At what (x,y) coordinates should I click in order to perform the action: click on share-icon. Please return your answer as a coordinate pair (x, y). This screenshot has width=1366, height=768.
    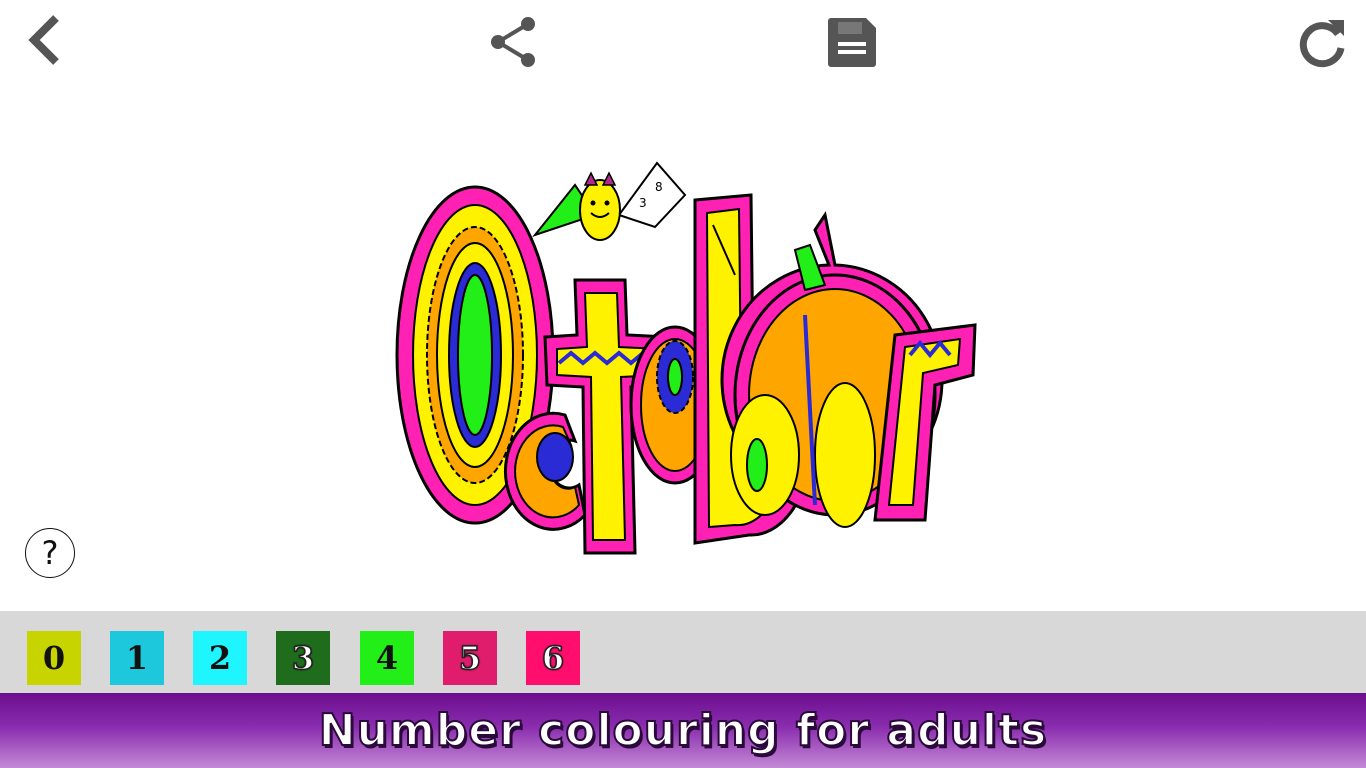
    Looking at the image, I should click on (513, 42).